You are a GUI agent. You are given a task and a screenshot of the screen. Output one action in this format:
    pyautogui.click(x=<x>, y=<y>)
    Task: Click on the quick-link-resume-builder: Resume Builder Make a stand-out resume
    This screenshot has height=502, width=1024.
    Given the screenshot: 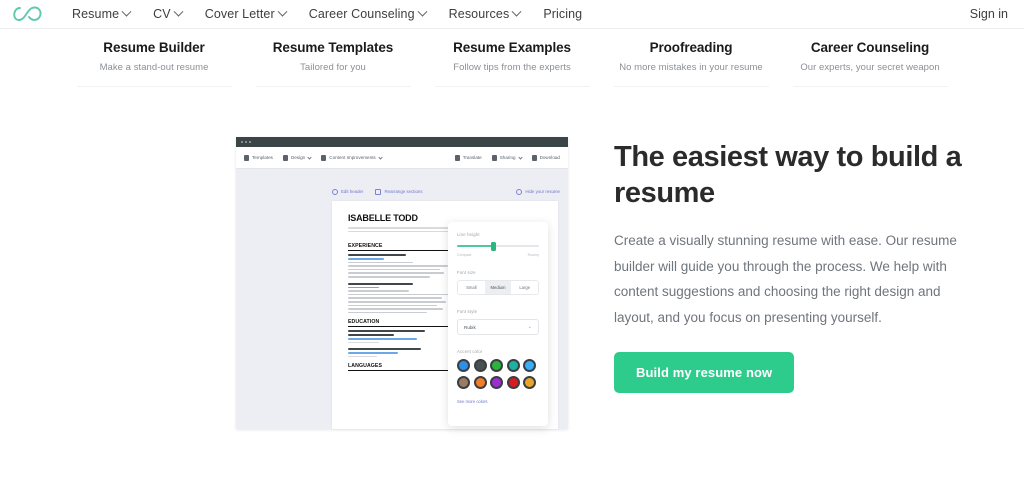 What is the action you would take?
    pyautogui.click(x=154, y=63)
    